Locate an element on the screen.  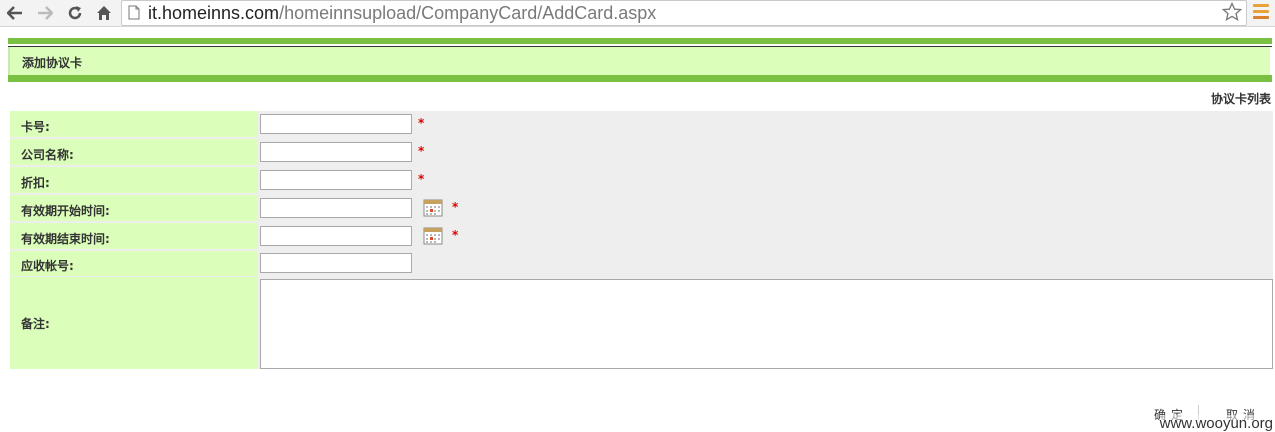
page-icon is located at coordinates (134, 14).